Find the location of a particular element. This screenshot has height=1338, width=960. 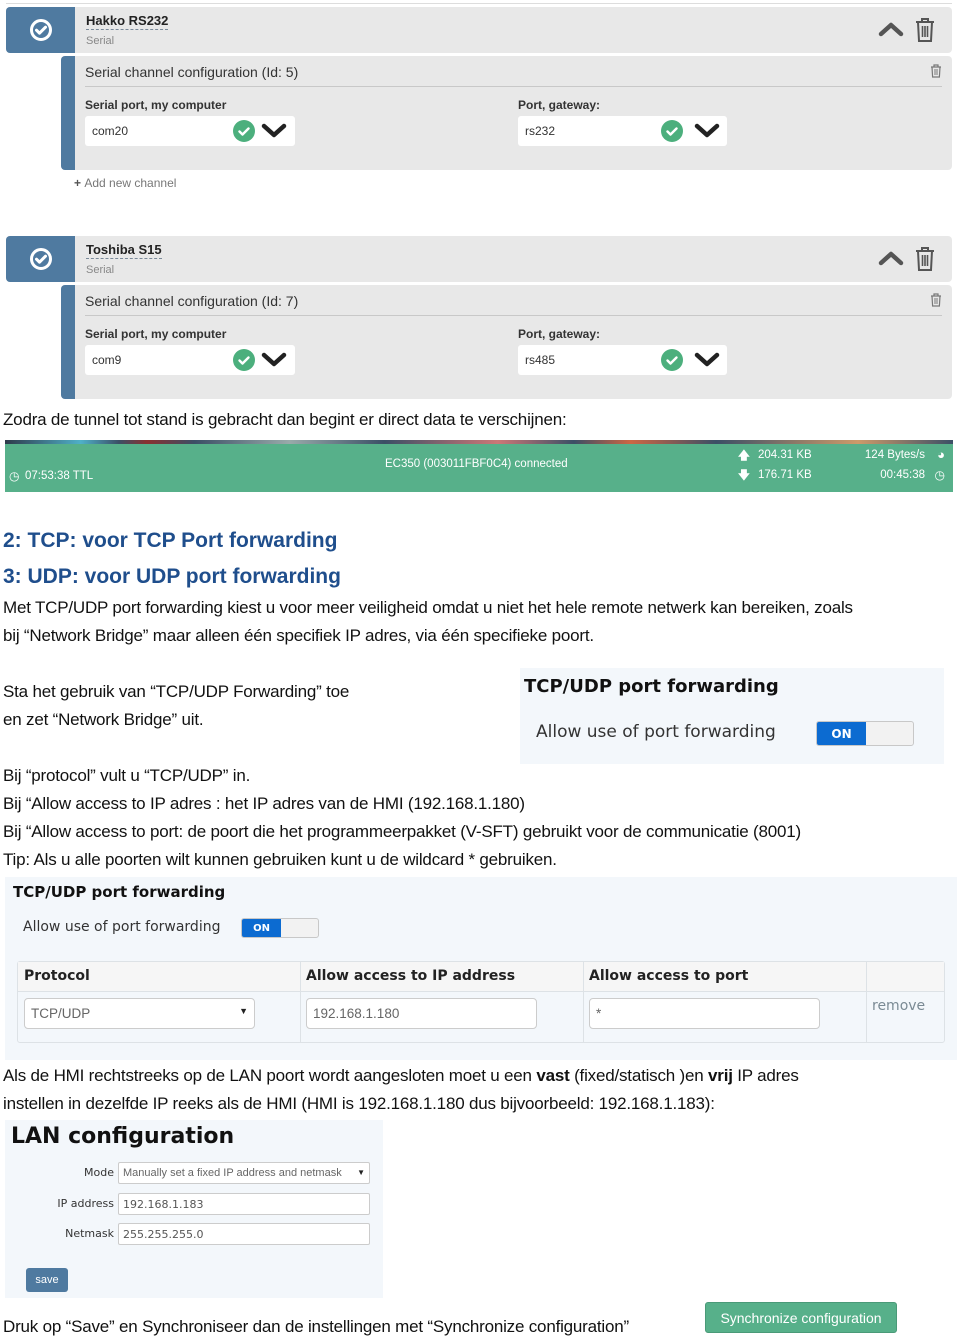

connection-text: EC350 (003011FBF0C4) connected is located at coordinates (476, 464).